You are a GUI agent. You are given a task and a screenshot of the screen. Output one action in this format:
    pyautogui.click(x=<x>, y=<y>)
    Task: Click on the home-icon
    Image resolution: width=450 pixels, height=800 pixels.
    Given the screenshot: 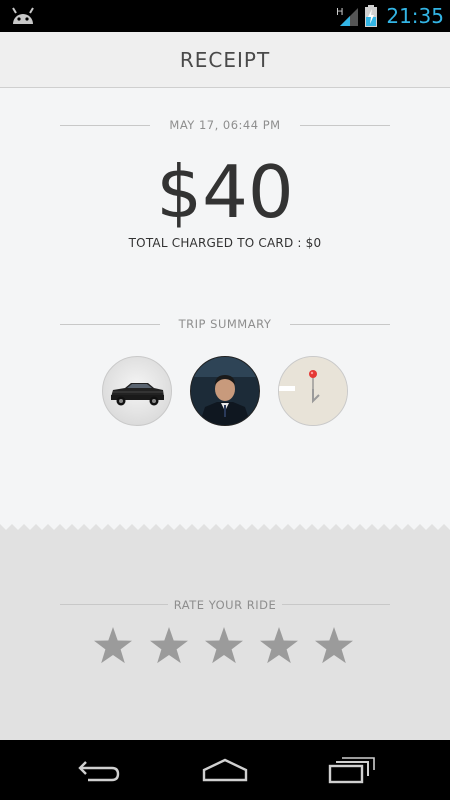 What is the action you would take?
    pyautogui.click(x=225, y=770)
    